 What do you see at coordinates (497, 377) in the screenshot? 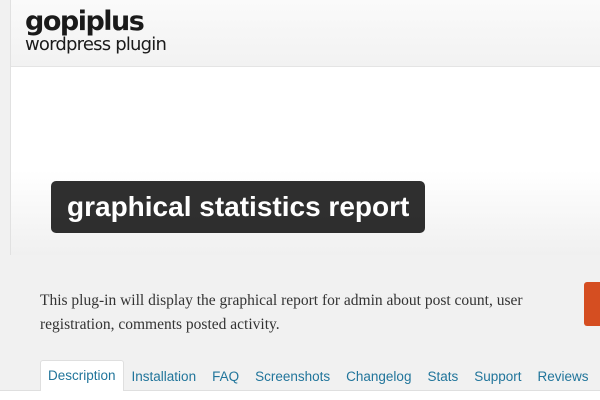
I see `tab-support: Support` at bounding box center [497, 377].